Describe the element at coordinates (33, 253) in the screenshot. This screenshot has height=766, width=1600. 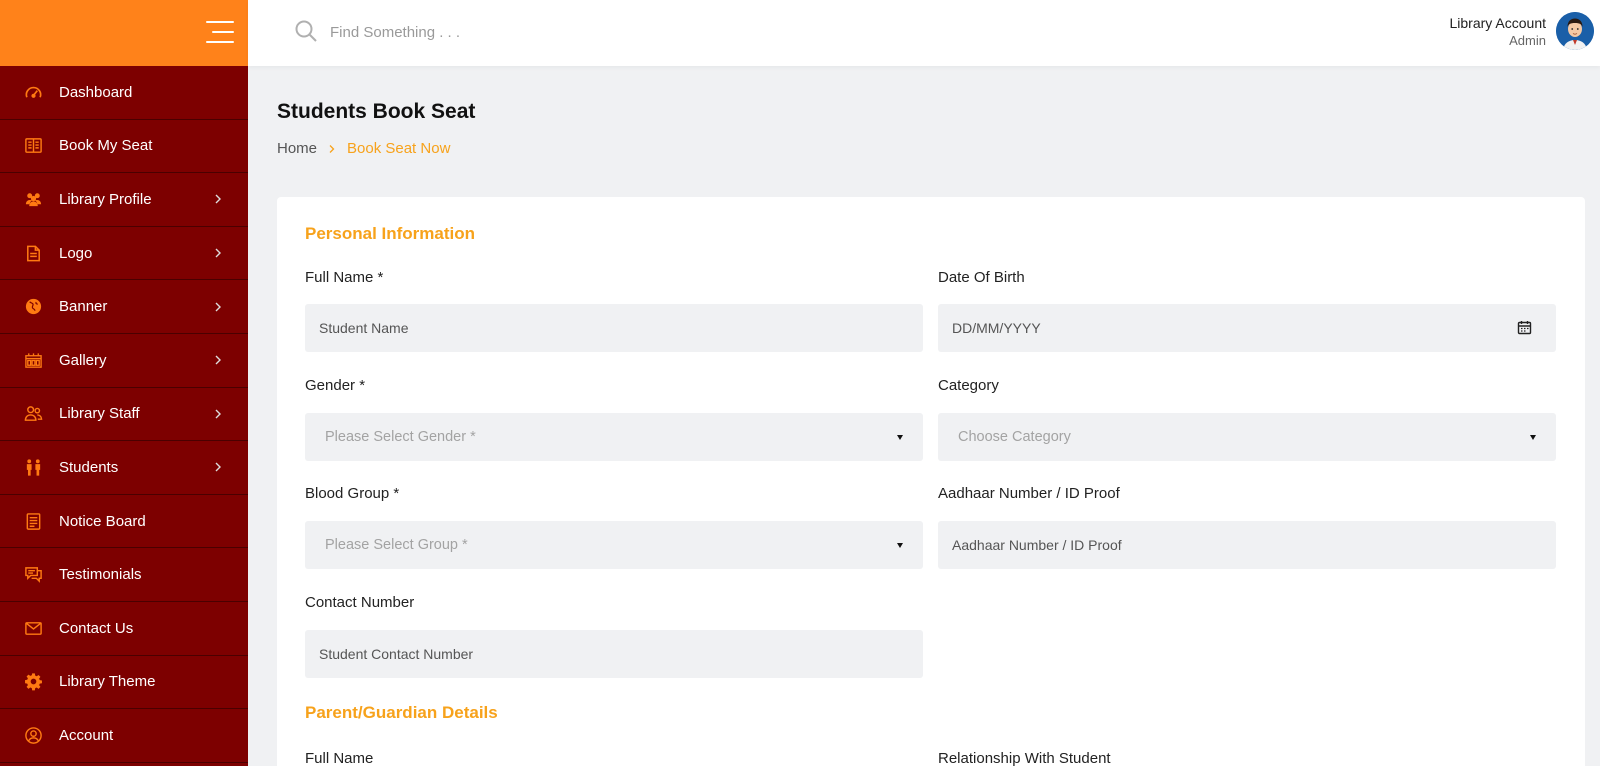
I see `document-icon` at that location.